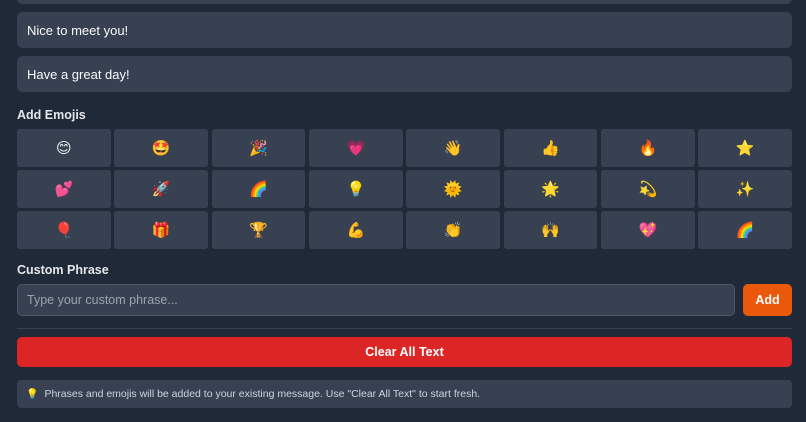 This screenshot has width=806, height=422. Describe the element at coordinates (355, 230) in the screenshot. I see `emoji-button: 💪` at that location.